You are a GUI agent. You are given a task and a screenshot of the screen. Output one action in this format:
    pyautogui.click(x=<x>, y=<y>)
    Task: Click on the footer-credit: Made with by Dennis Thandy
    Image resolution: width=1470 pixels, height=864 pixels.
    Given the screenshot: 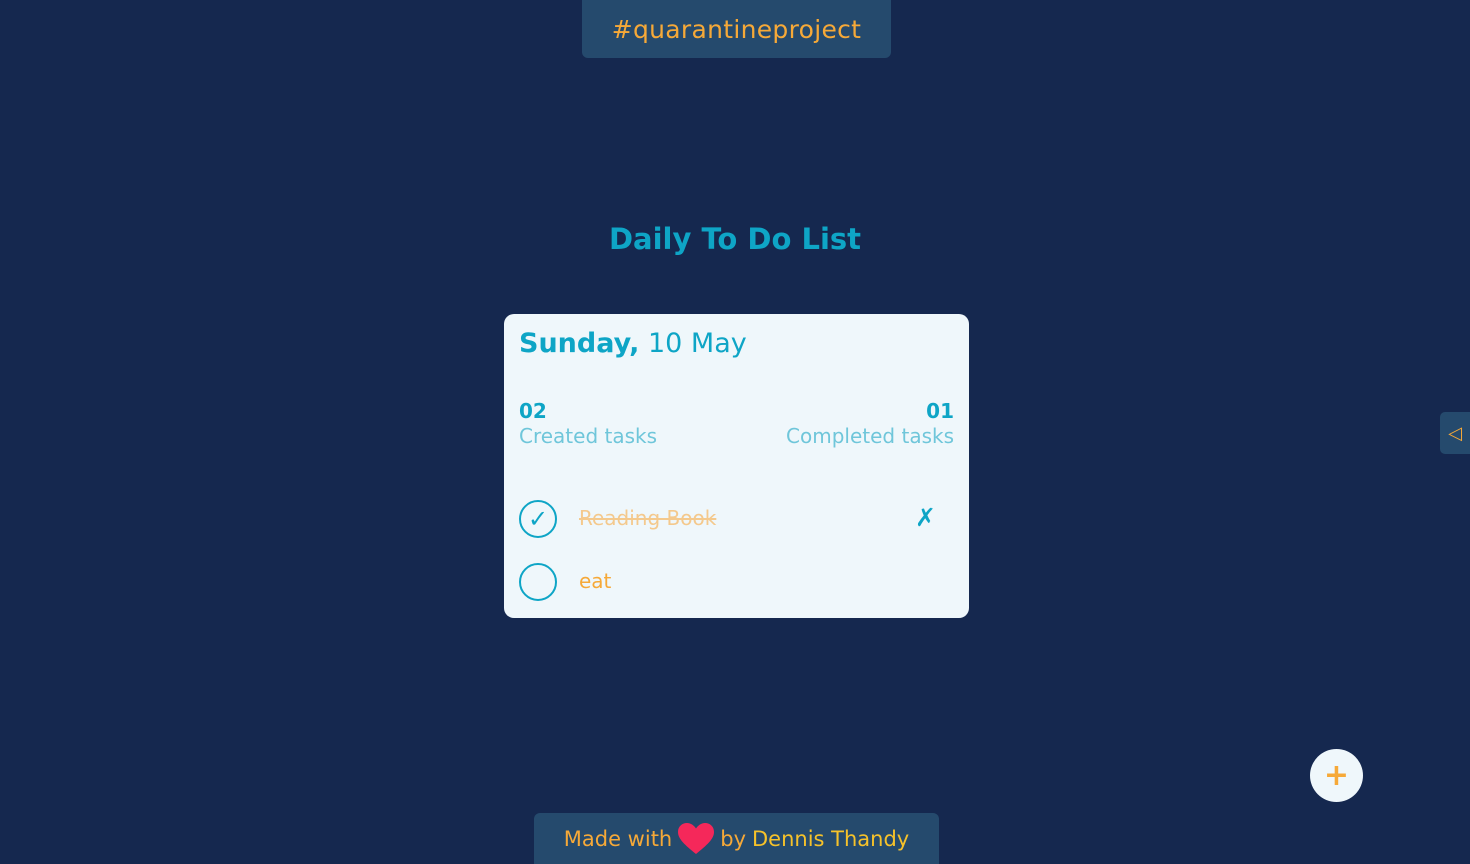 What is the action you would take?
    pyautogui.click(x=736, y=838)
    